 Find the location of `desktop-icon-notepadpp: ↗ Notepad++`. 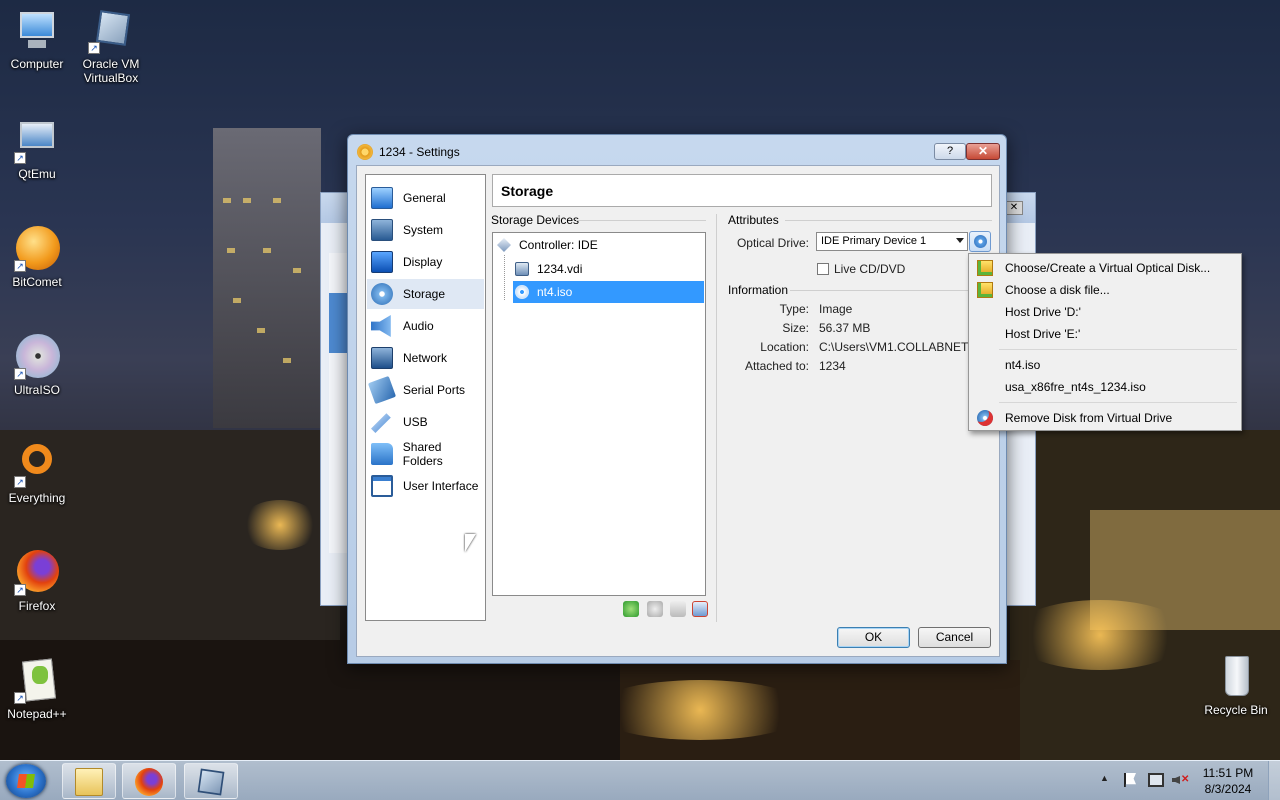

desktop-icon-notepadpp: ↗ Notepad++ is located at coordinates (37, 689).